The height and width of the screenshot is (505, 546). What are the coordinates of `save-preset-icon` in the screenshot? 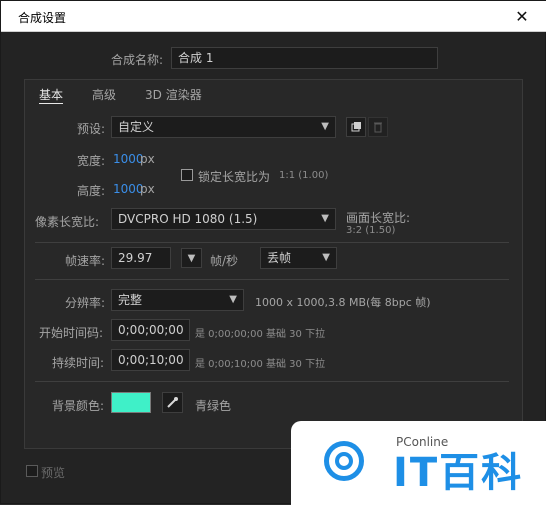 It's located at (356, 127).